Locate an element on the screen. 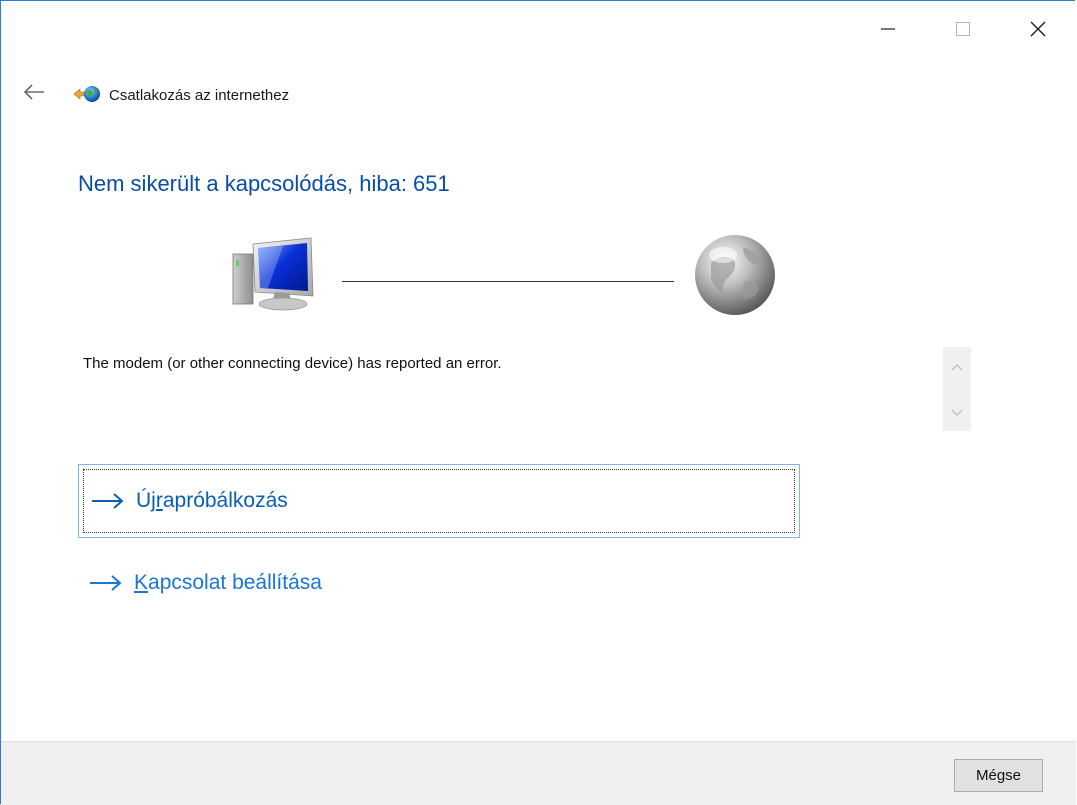 The height and width of the screenshot is (805, 1077). connection-setup-command-link: Kapcsolat beállítása is located at coordinates (439, 583).